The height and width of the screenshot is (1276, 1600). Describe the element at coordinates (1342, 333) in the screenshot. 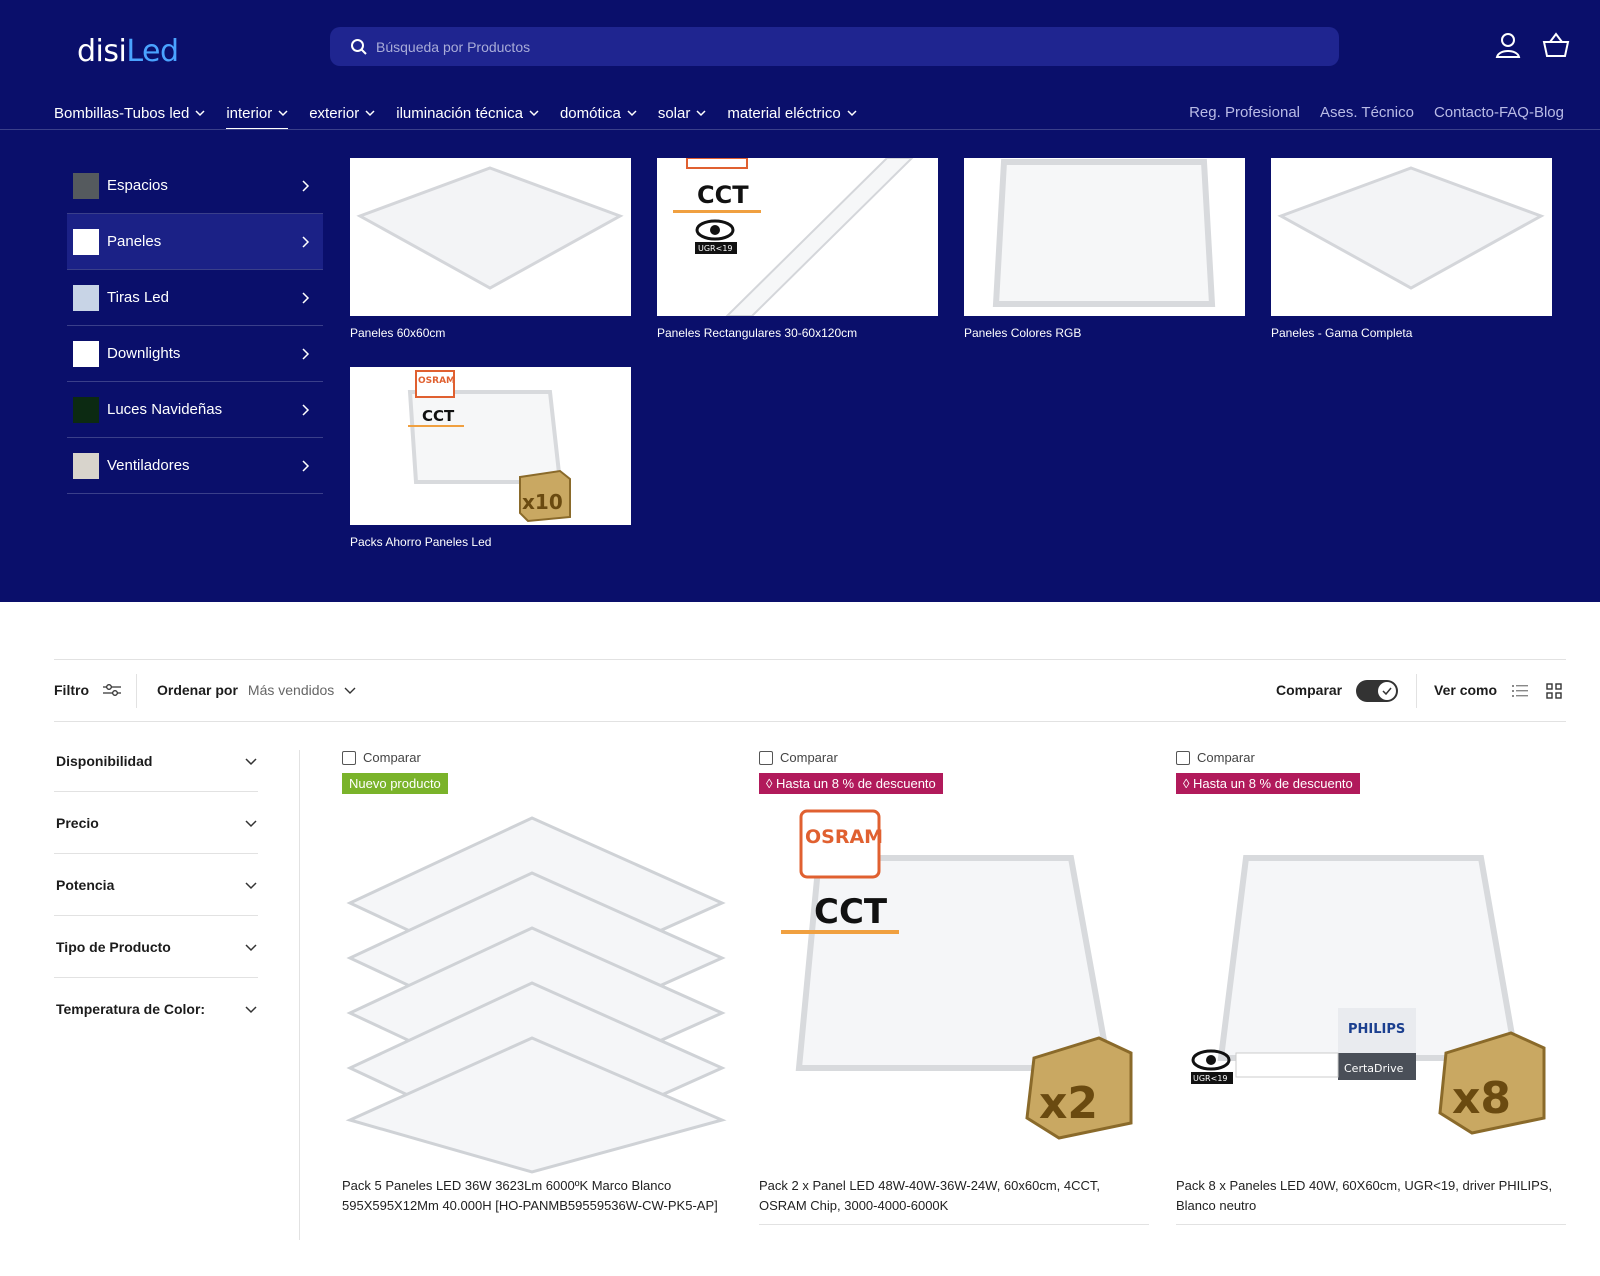

I see `tile-caption: Paneles - Gama Completa` at that location.